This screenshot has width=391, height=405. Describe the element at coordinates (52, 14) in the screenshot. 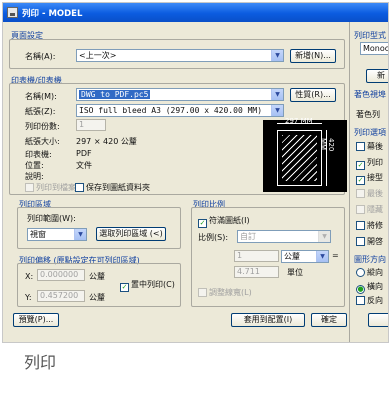

I see `window-title: 列印 - MODEL` at that location.